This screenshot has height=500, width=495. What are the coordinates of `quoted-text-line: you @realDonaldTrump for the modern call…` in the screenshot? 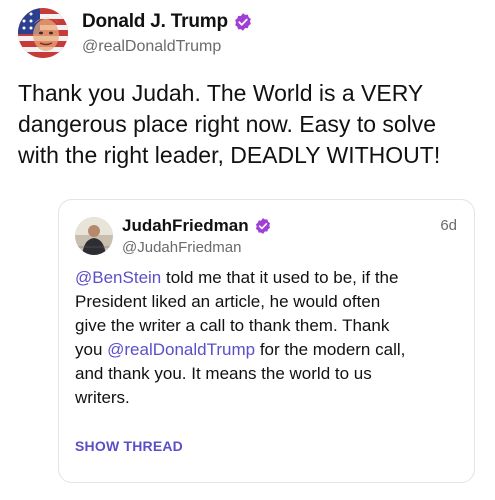 It's located at (270, 350).